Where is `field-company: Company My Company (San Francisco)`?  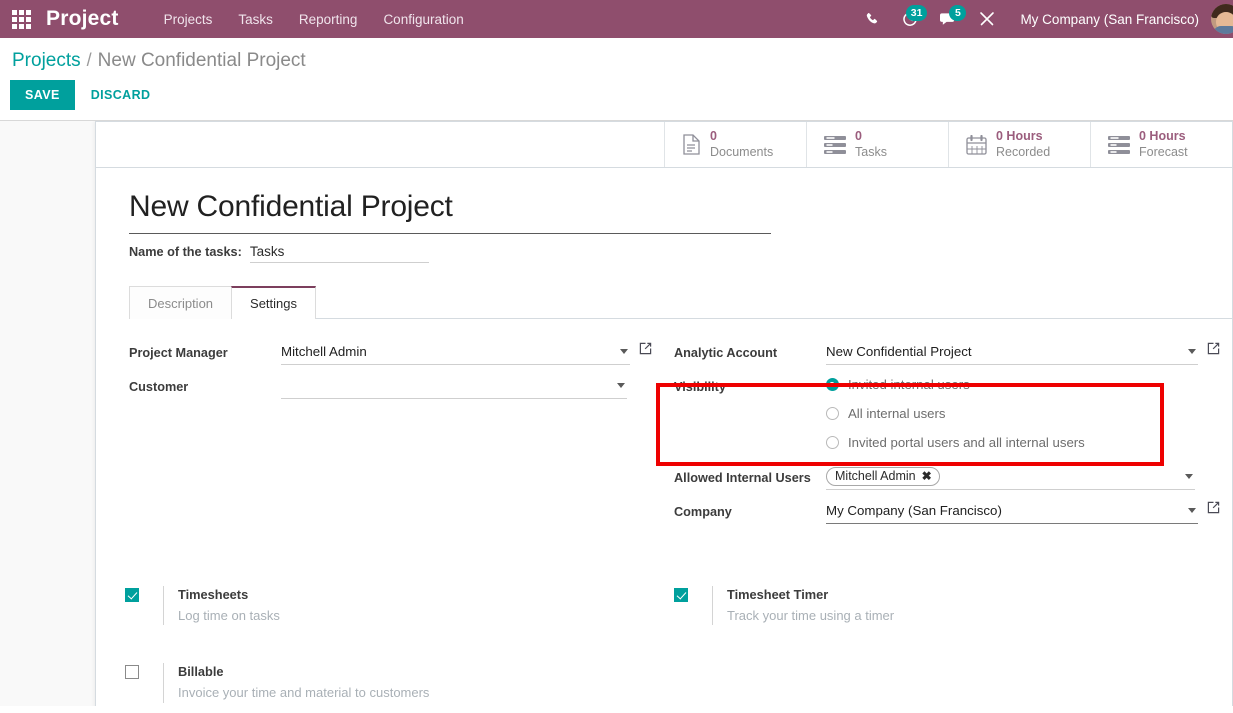 field-company: Company My Company (San Francisco) is located at coordinates (947, 513).